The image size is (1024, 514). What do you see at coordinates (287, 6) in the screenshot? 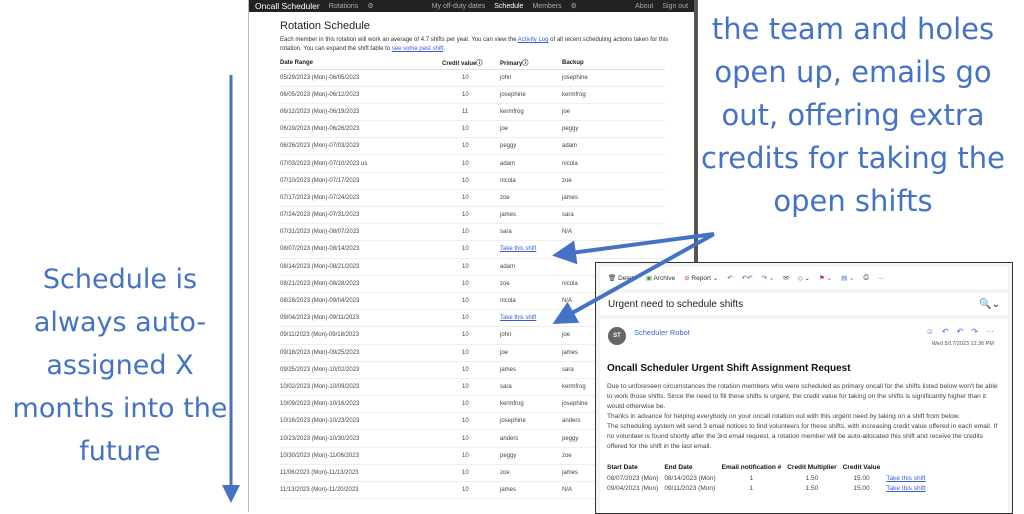
I see `brand: Oncall Scheduler` at bounding box center [287, 6].